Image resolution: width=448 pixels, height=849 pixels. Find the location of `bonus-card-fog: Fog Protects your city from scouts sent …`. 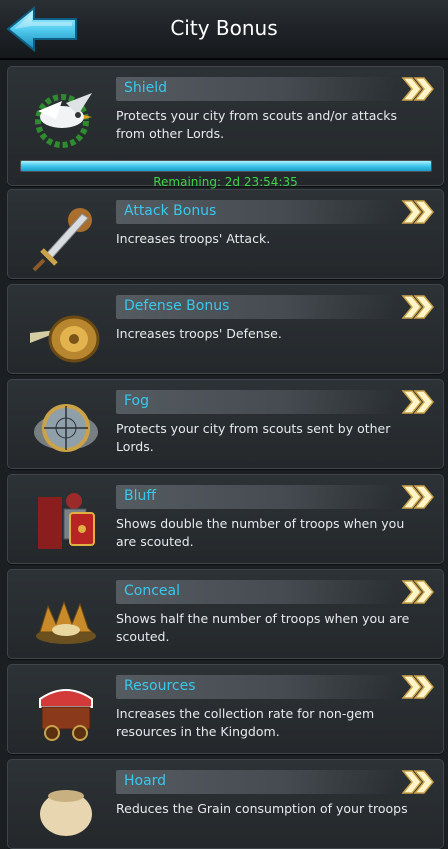

bonus-card-fog: Fog Protects your city from scouts sent … is located at coordinates (225, 424).